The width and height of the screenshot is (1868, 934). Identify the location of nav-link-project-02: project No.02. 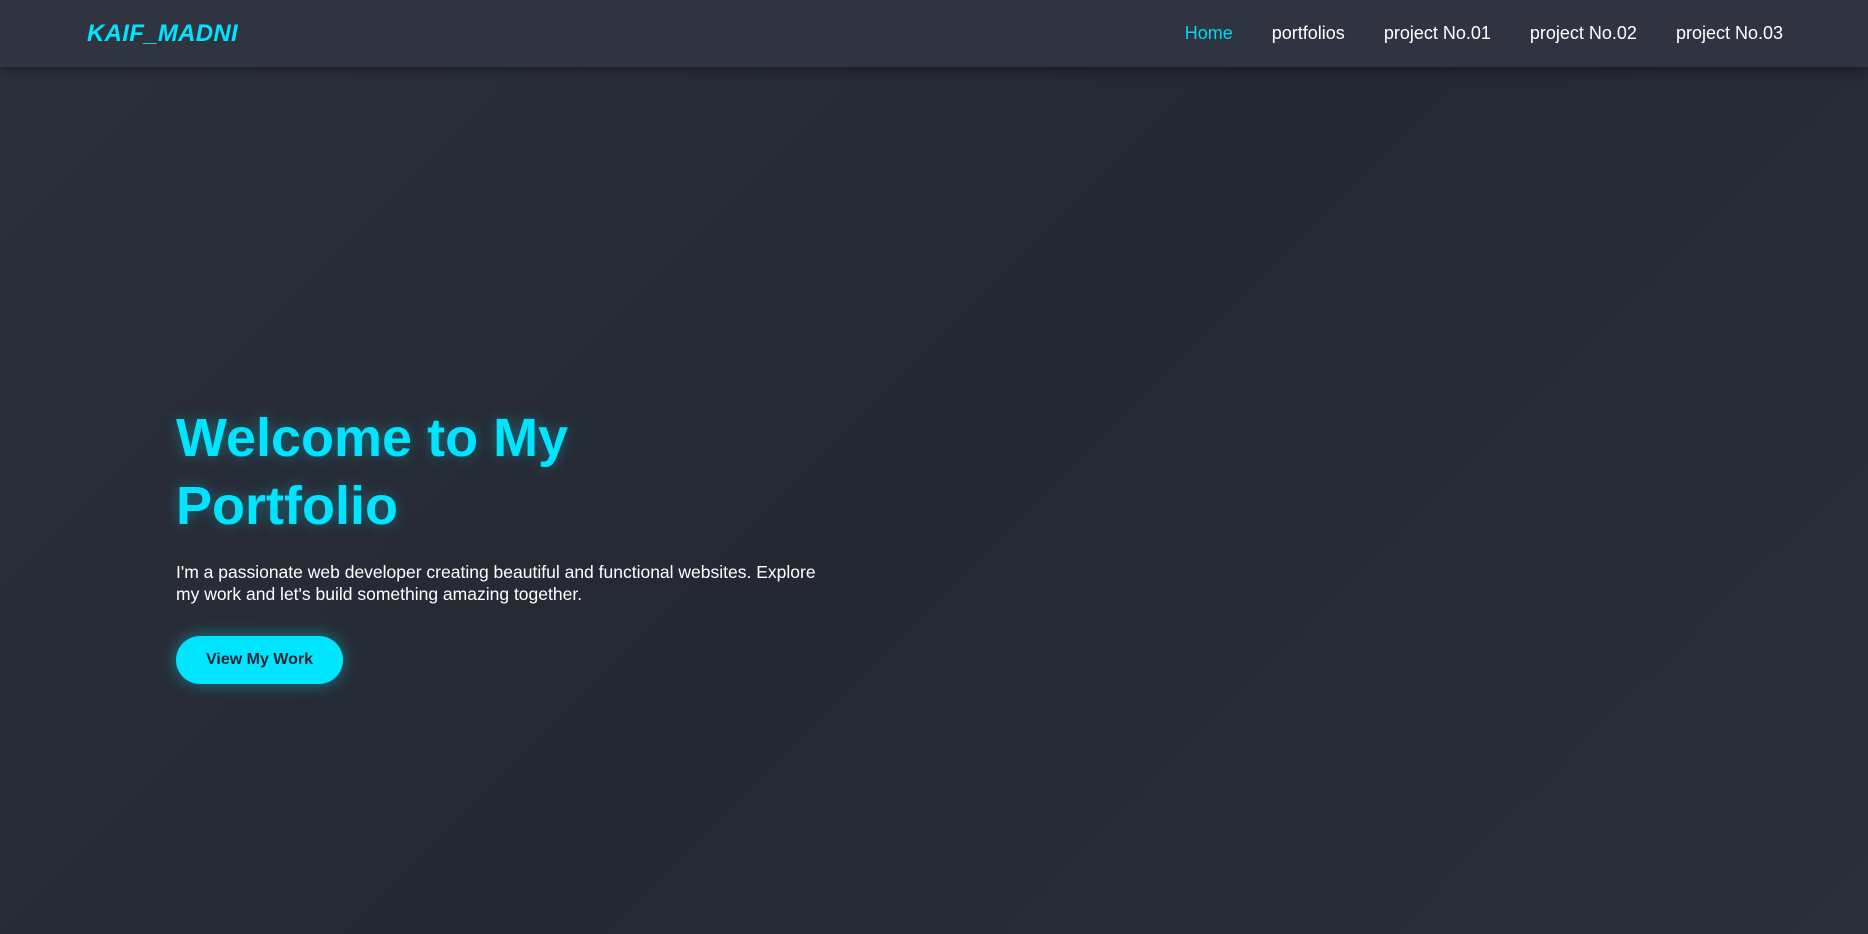
(1583, 33).